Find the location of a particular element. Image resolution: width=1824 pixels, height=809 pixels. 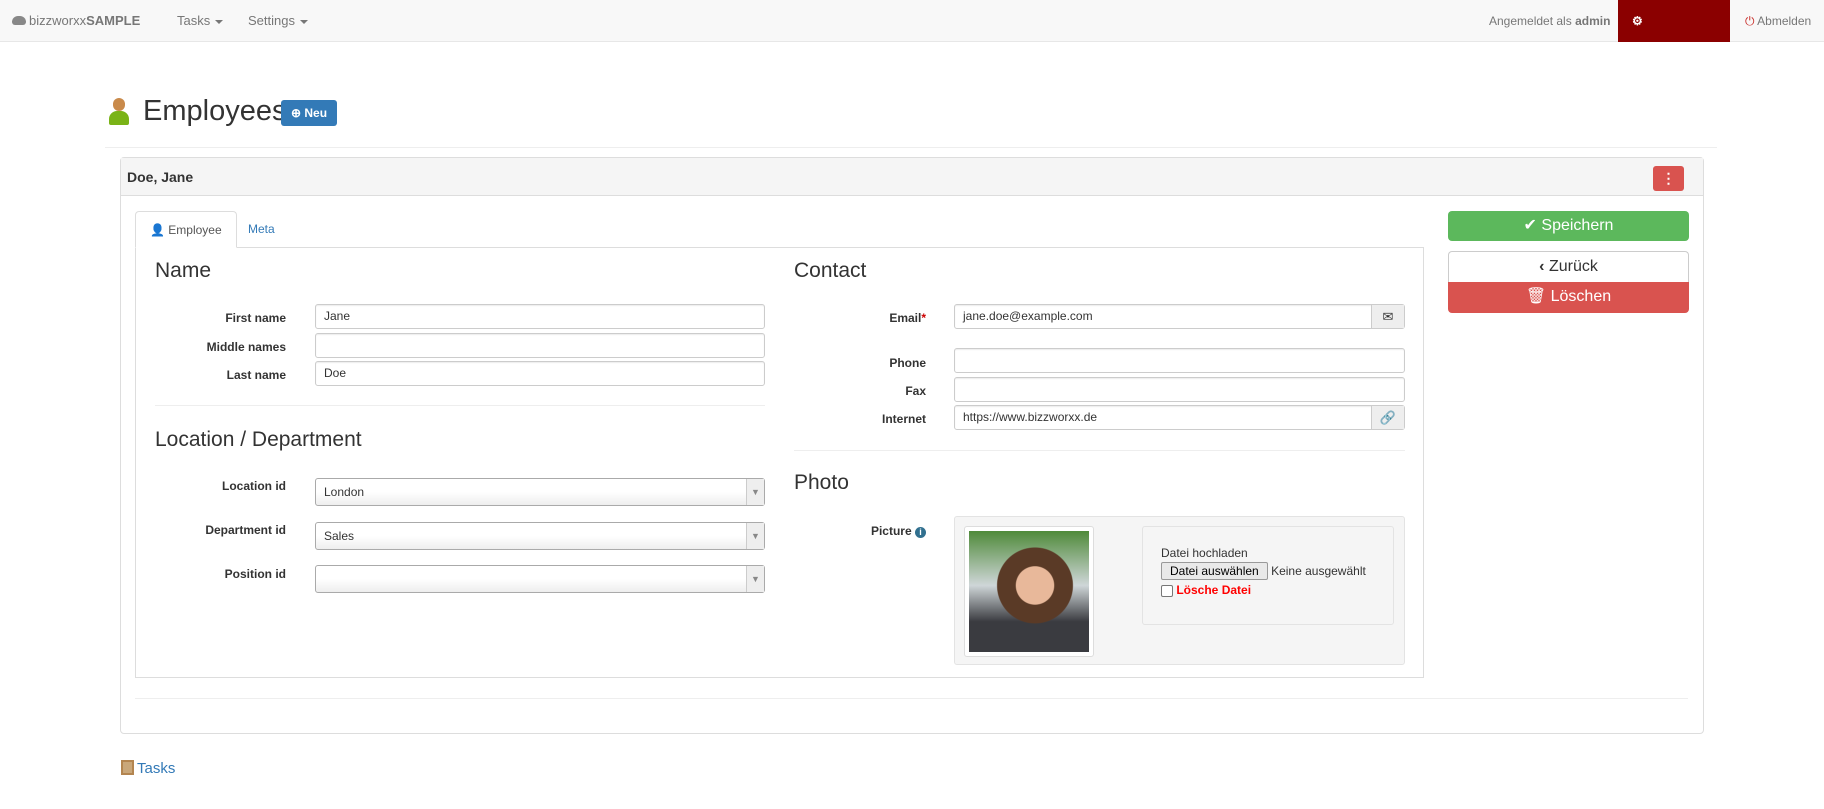

envelope-icon: ✉ is located at coordinates (1387, 316).